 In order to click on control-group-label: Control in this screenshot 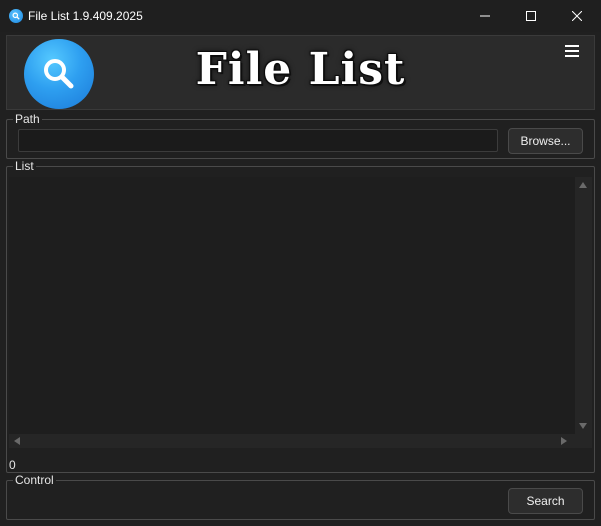, I will do `click(34, 480)`.